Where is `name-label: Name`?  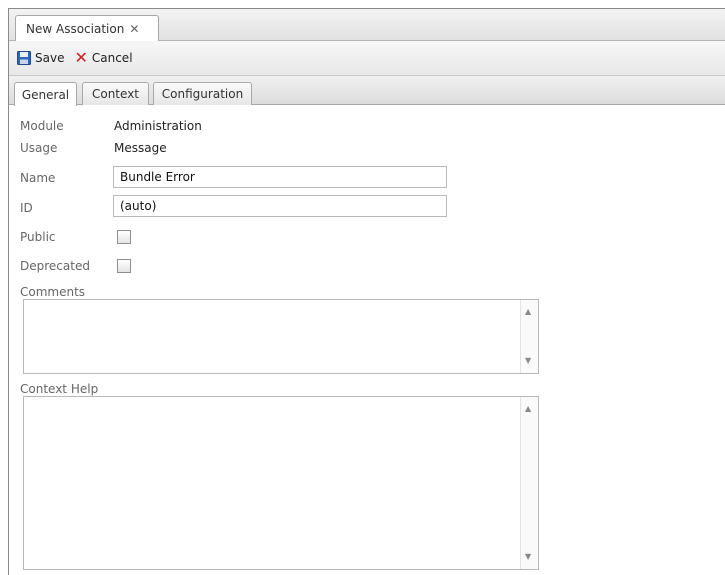 name-label: Name is located at coordinates (38, 178).